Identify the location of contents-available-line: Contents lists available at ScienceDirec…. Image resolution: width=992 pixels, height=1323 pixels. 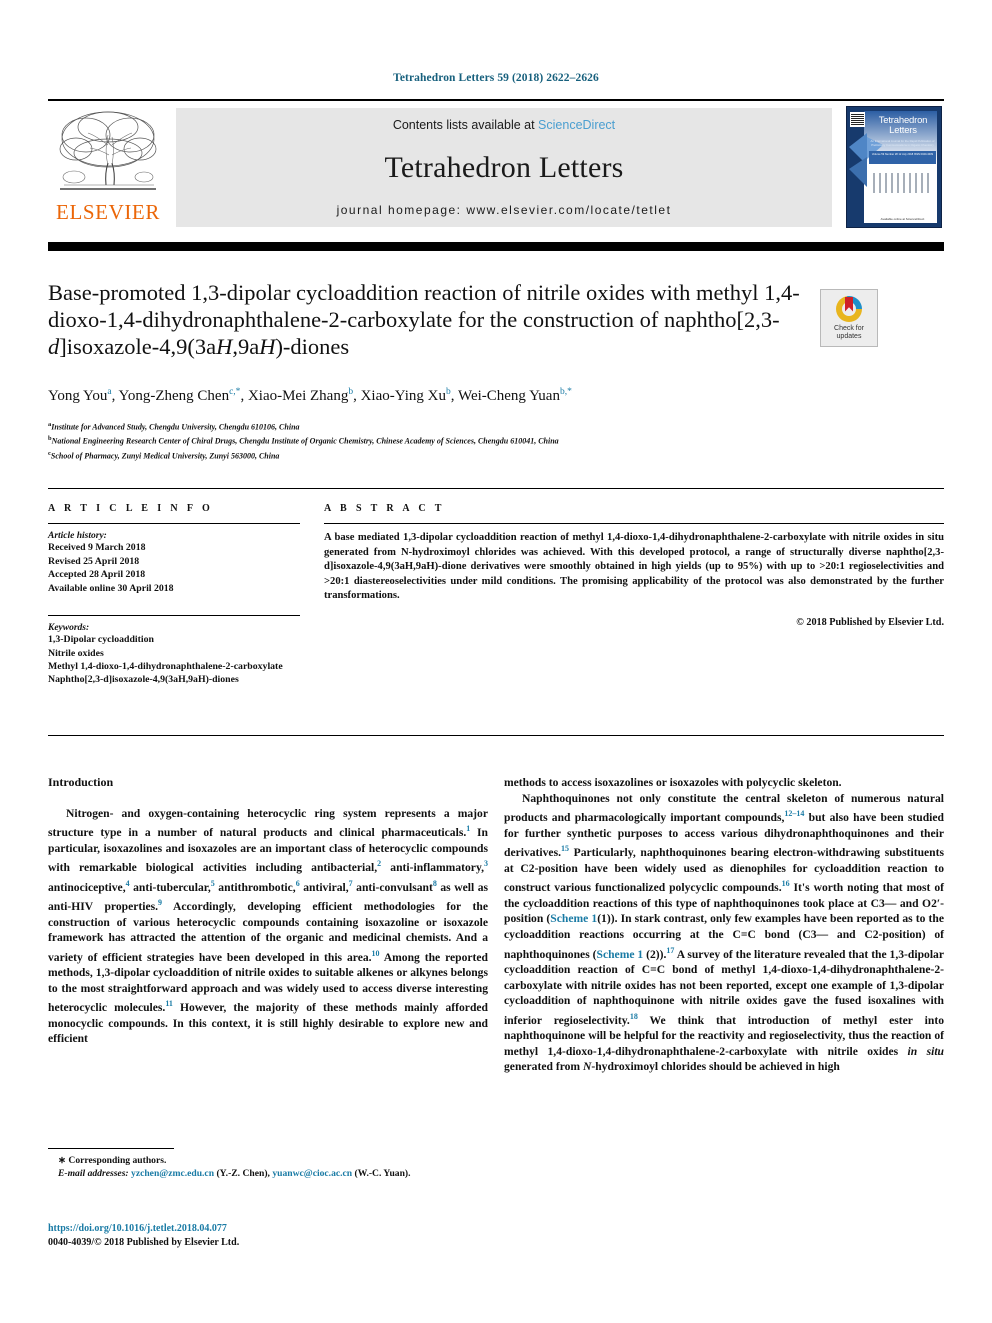
(504, 125).